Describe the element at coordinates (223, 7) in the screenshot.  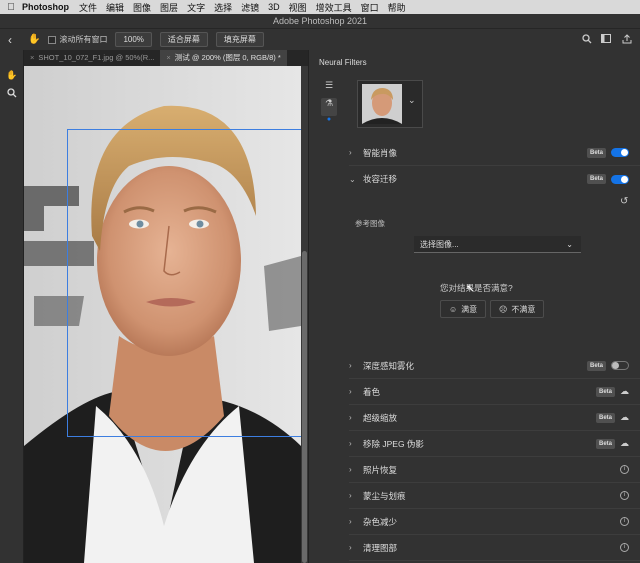
I see `menu-select: 选择` at that location.